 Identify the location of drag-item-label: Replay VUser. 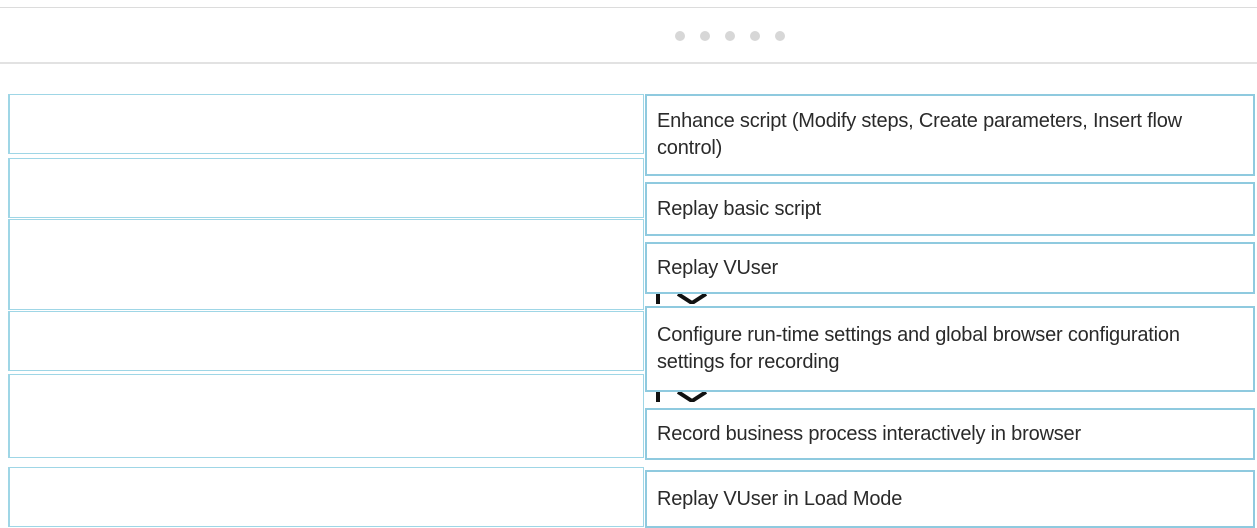
(717, 267).